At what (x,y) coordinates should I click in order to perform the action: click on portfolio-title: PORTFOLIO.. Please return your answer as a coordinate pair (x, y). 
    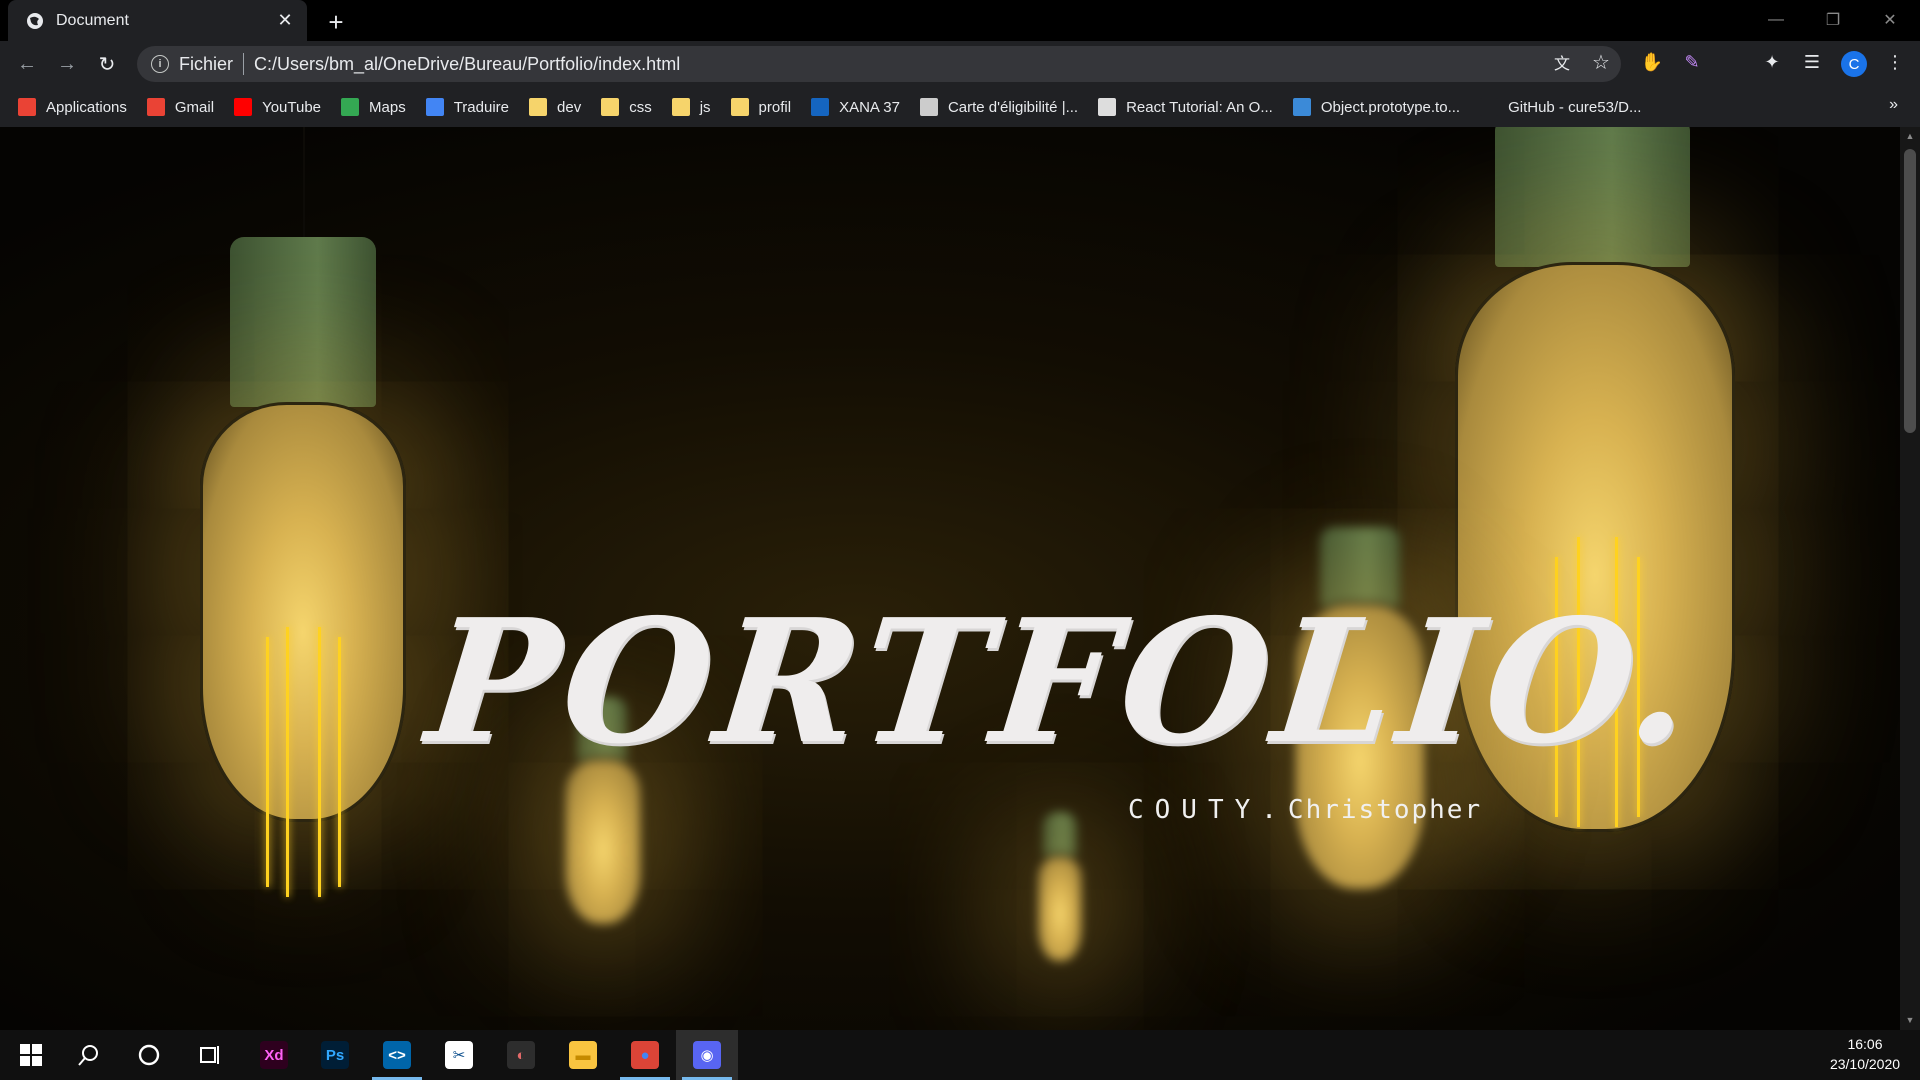
    Looking at the image, I should click on (1063, 682).